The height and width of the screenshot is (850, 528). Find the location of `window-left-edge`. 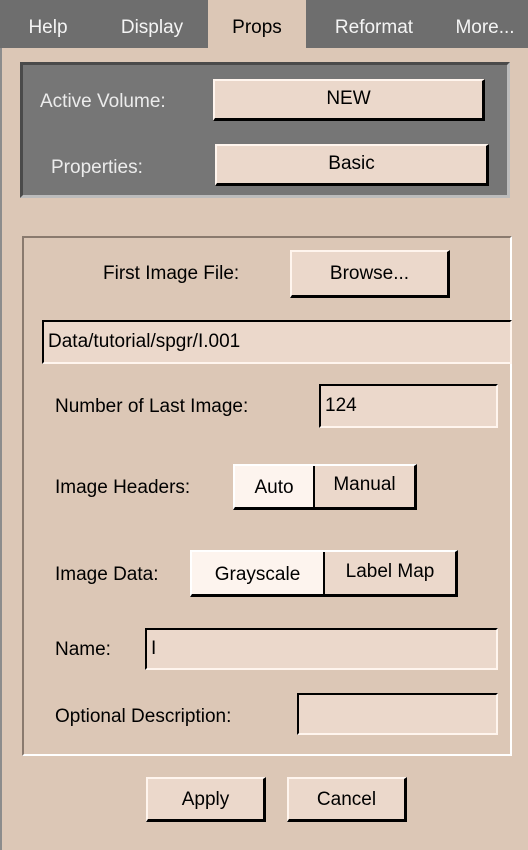

window-left-edge is located at coordinates (1, 449).